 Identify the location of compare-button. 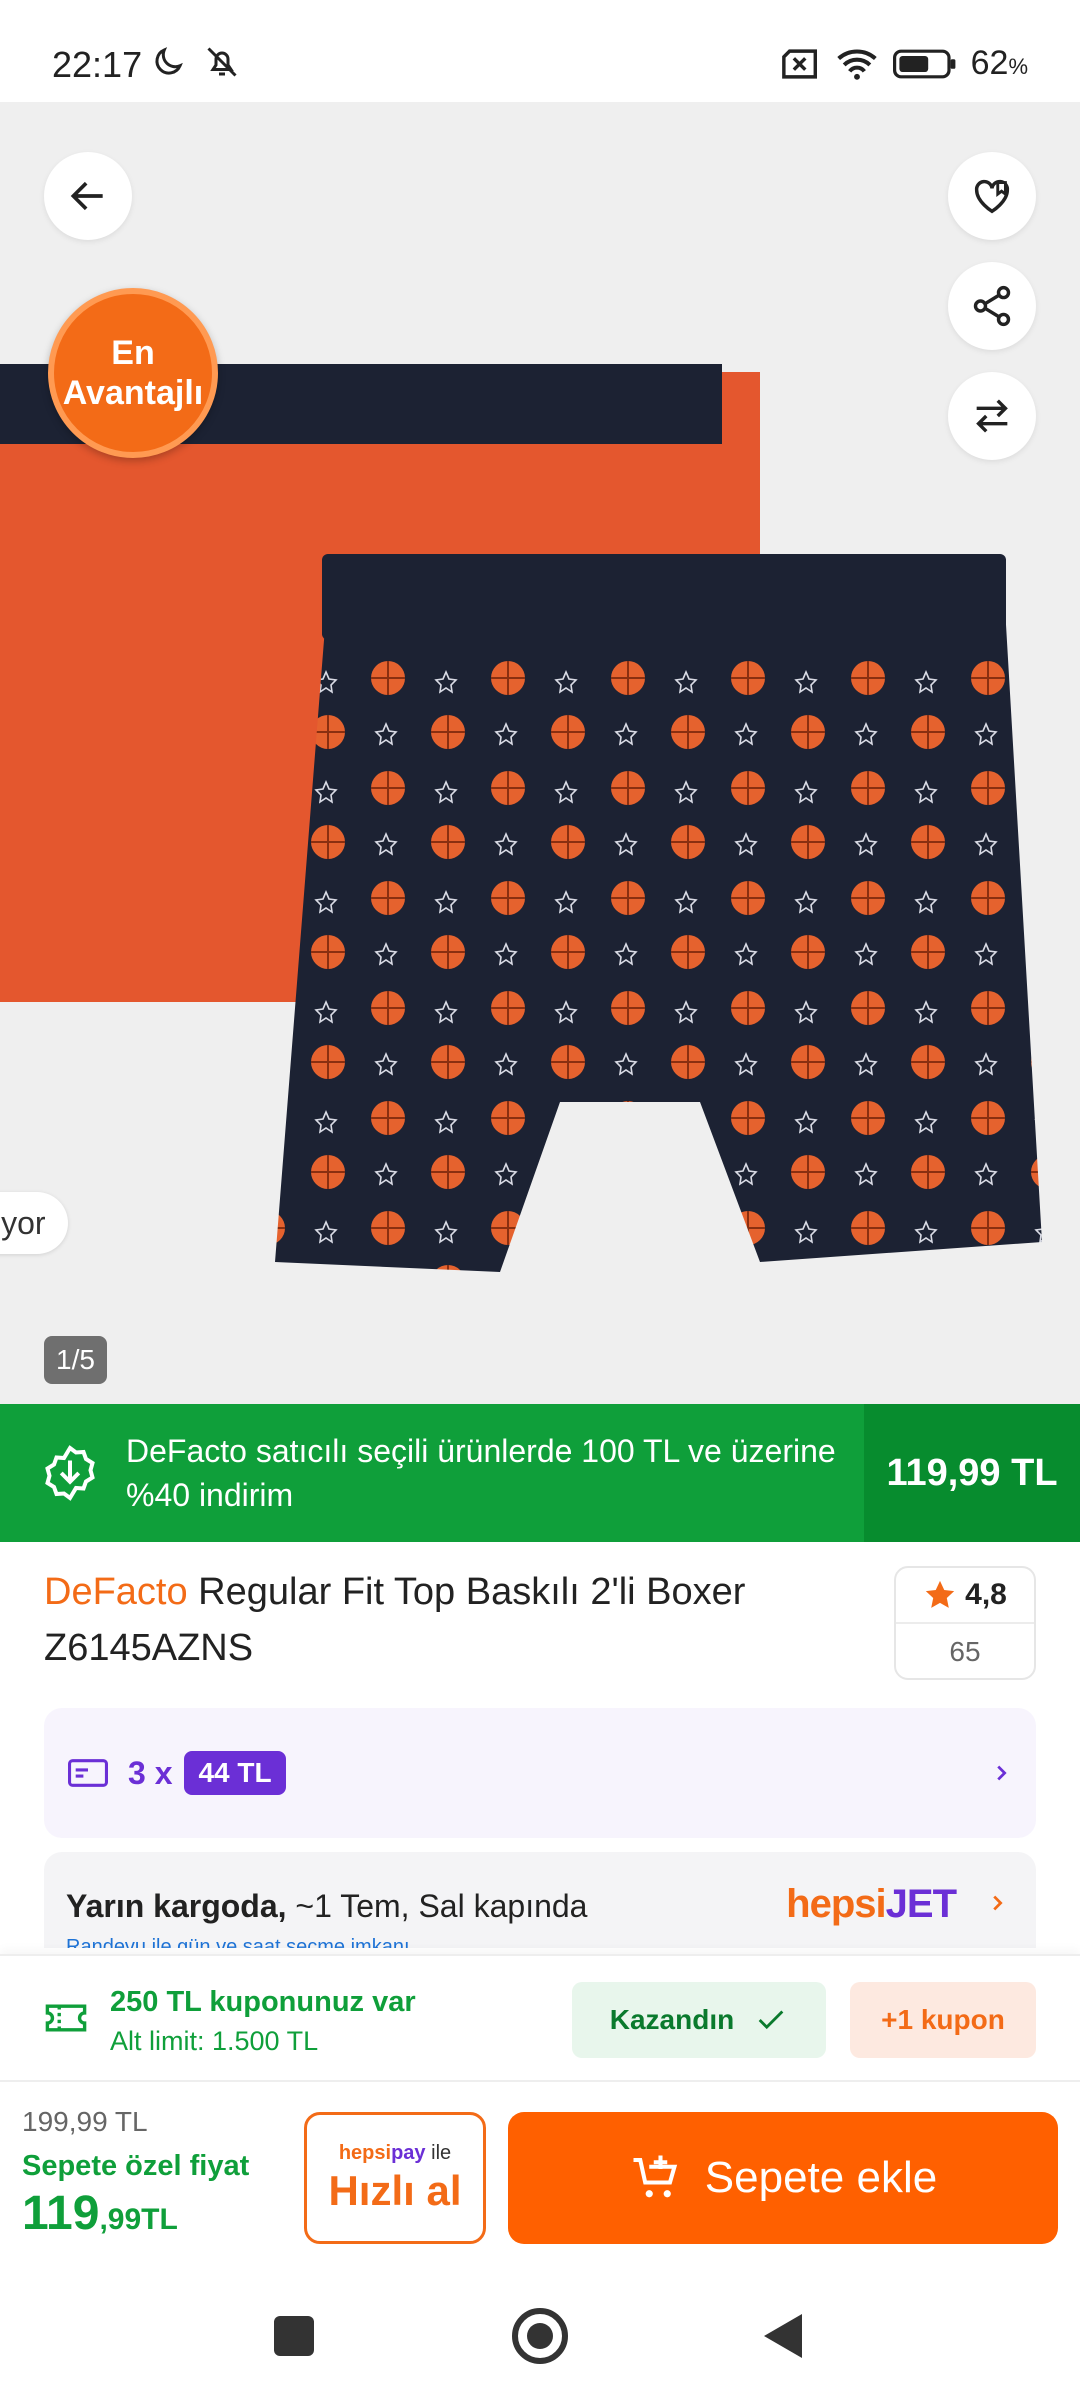
(992, 416).